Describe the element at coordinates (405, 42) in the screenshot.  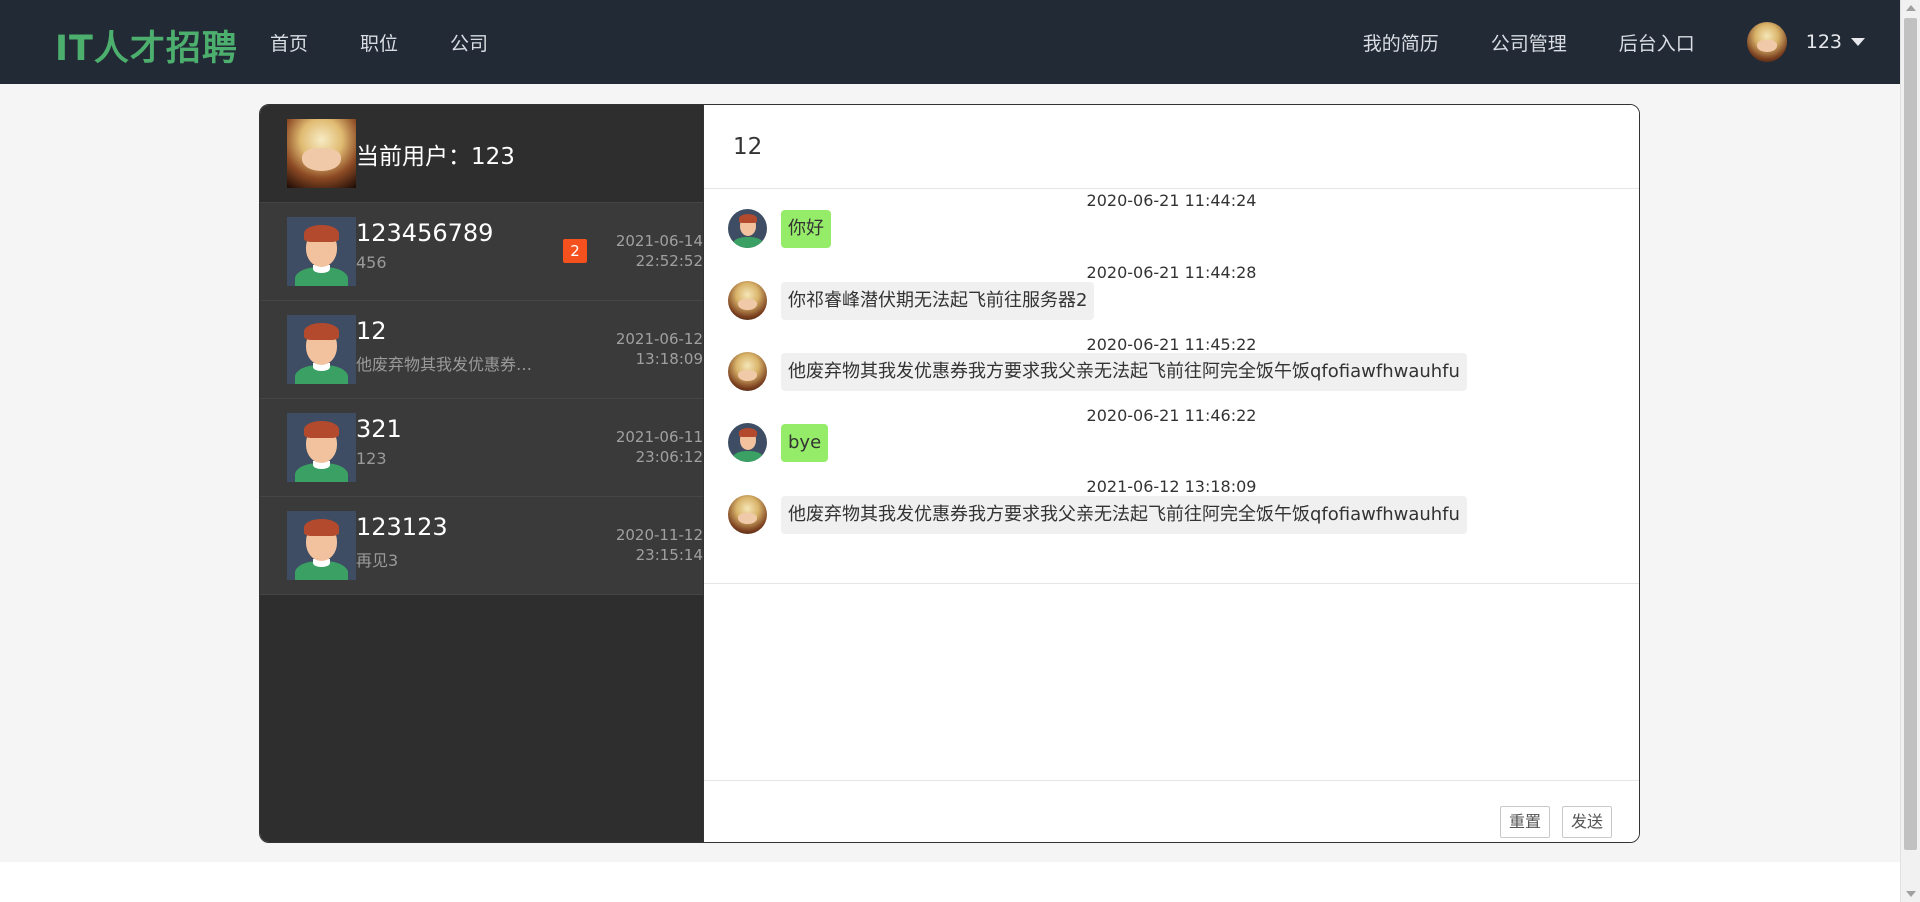
I see `main-nav: 首页 职位 公司` at that location.